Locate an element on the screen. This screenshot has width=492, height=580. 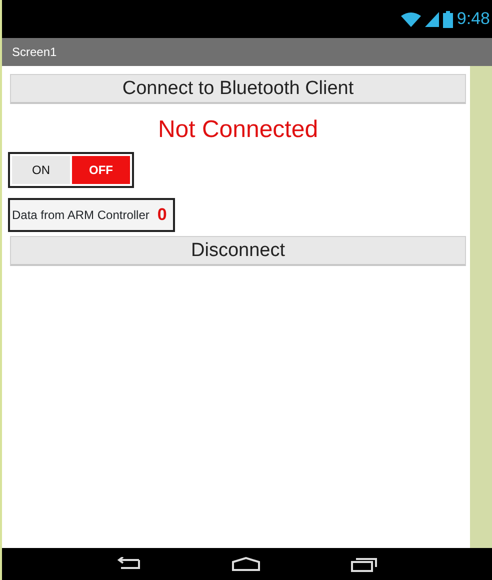
connection-status: Not Connected is located at coordinates (238, 130).